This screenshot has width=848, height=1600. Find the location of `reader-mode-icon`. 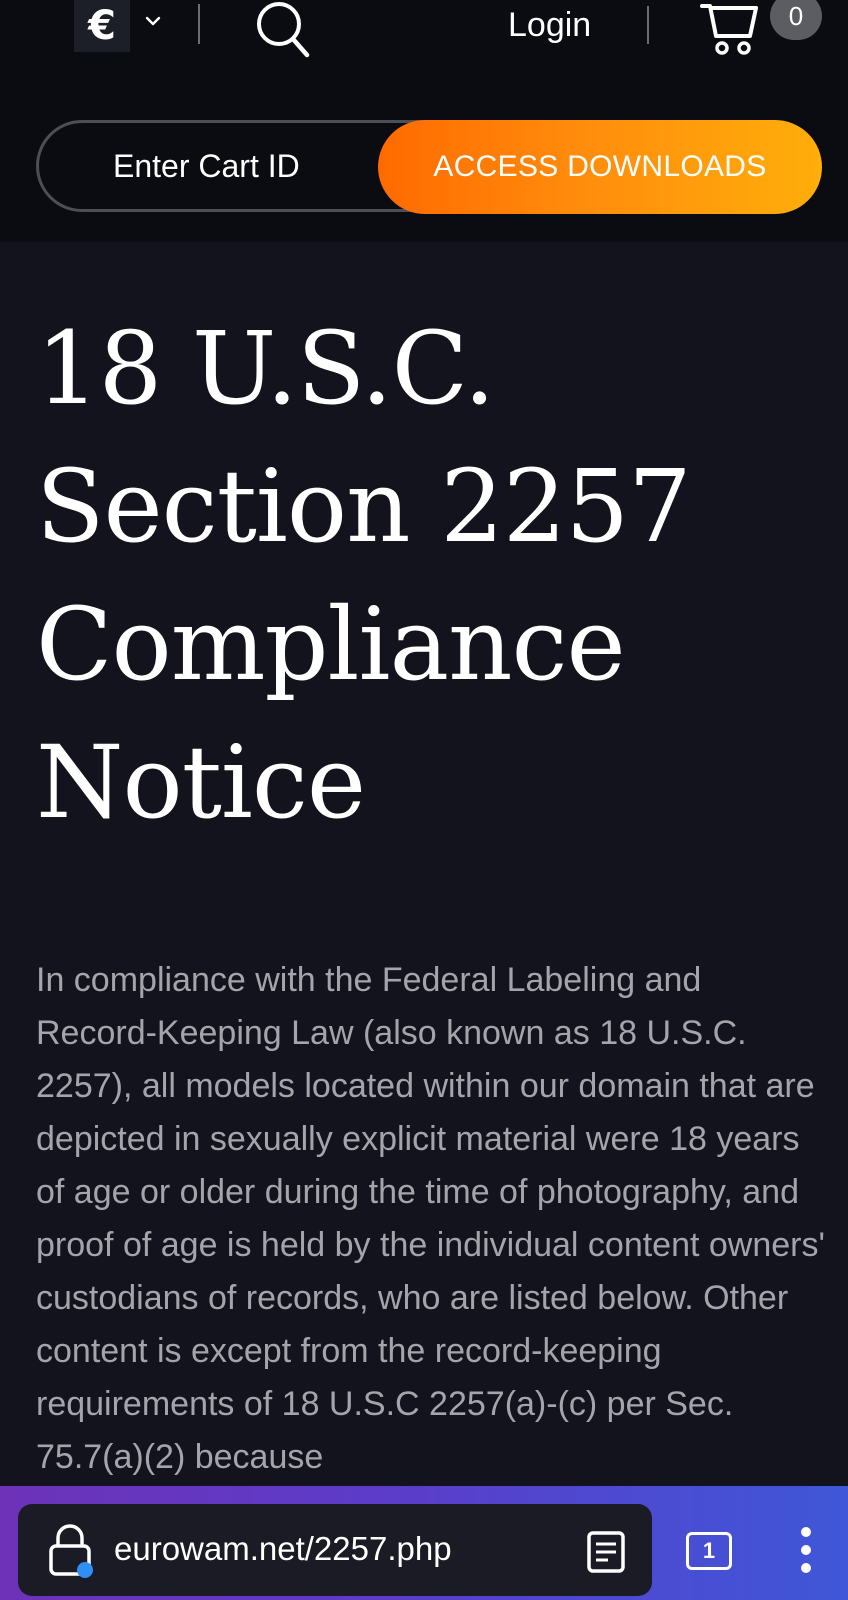

reader-mode-icon is located at coordinates (606, 1552).